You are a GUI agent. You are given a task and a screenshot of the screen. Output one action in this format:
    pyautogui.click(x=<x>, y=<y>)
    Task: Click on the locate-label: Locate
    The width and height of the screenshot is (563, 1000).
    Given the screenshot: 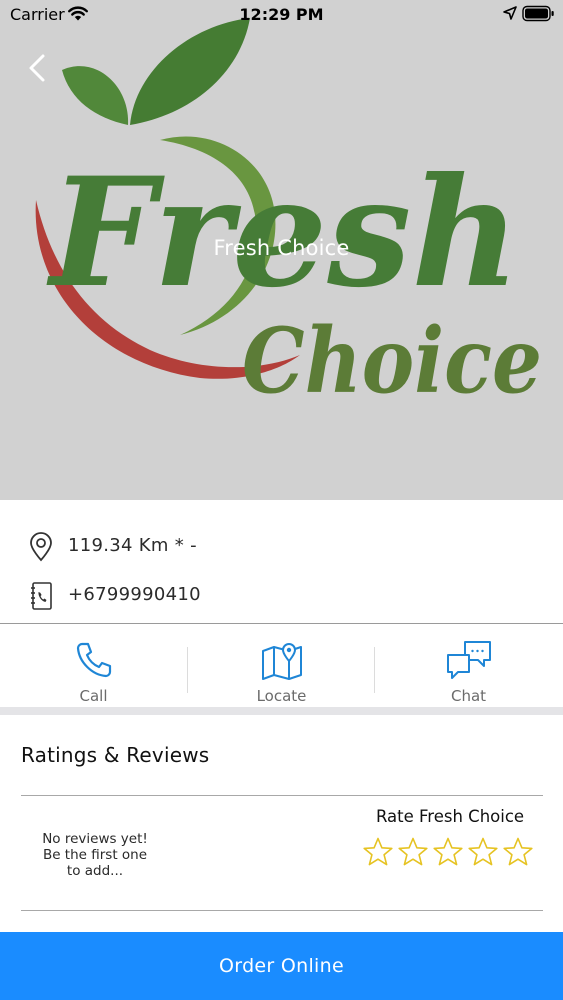 What is the action you would take?
    pyautogui.click(x=281, y=696)
    